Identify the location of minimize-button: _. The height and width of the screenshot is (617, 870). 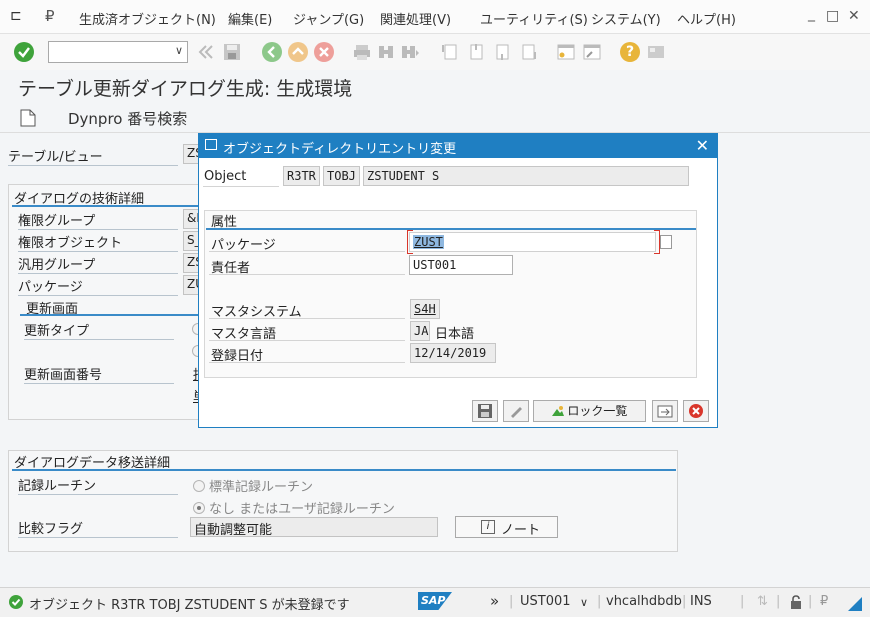
(811, 14).